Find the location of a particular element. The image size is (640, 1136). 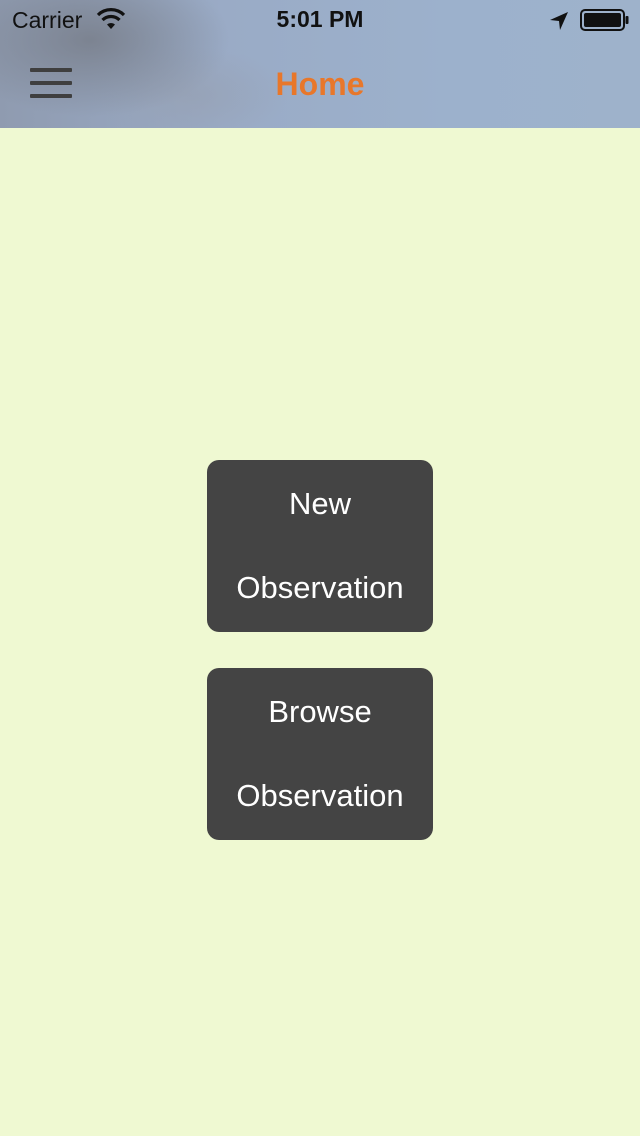

status-bar: Carrier 5:01 PM is located at coordinates (320, 20).